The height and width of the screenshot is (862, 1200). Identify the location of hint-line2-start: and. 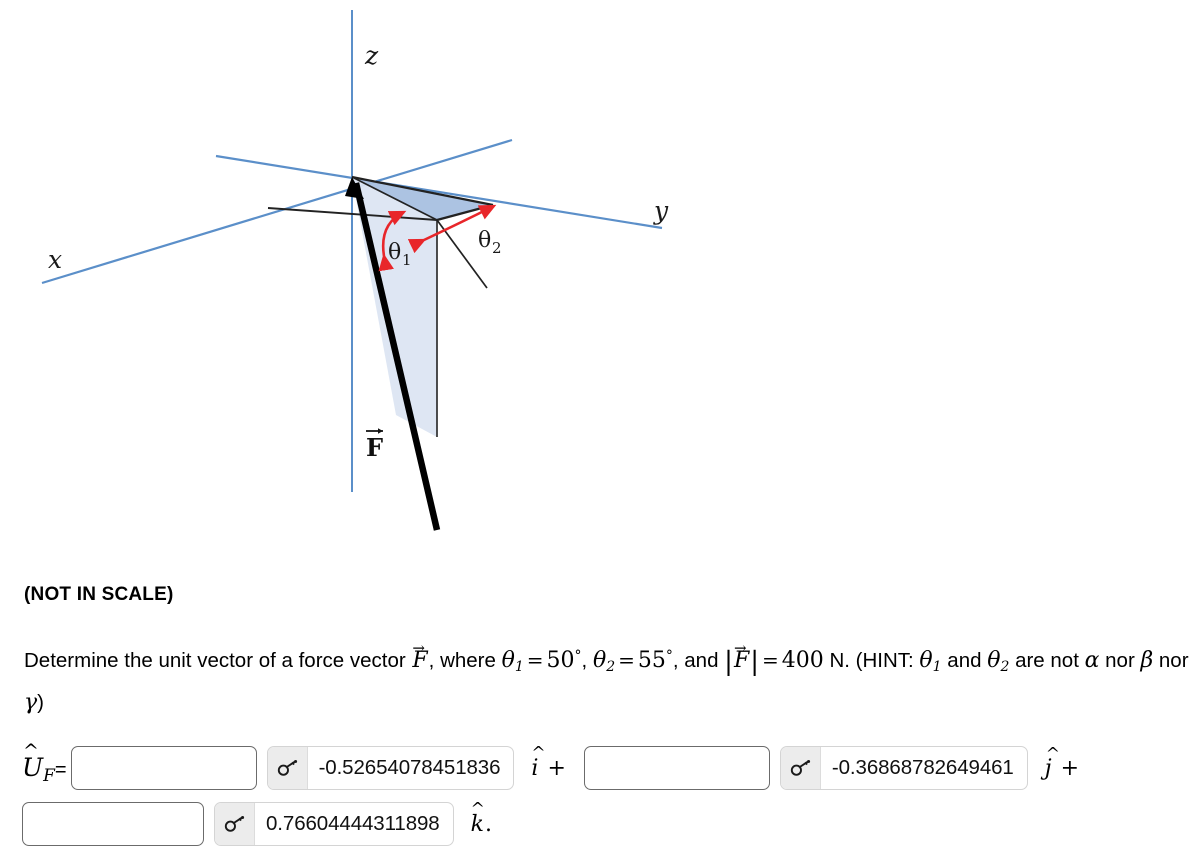
(967, 660).